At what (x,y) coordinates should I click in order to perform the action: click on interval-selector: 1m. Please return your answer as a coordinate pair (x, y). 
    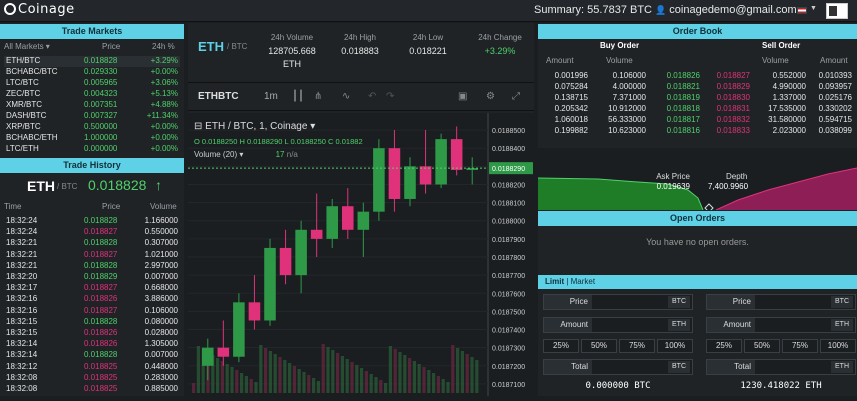
    Looking at the image, I should click on (271, 96).